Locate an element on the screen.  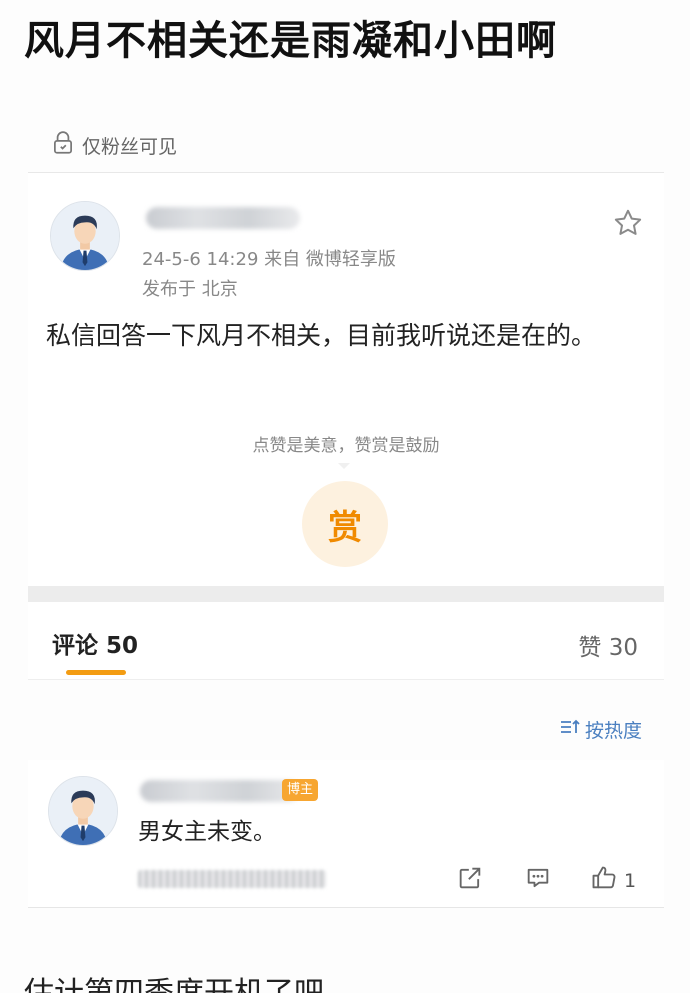
reward-hint: 点赞是美意，赞赏是鼓励 is located at coordinates (346, 446).